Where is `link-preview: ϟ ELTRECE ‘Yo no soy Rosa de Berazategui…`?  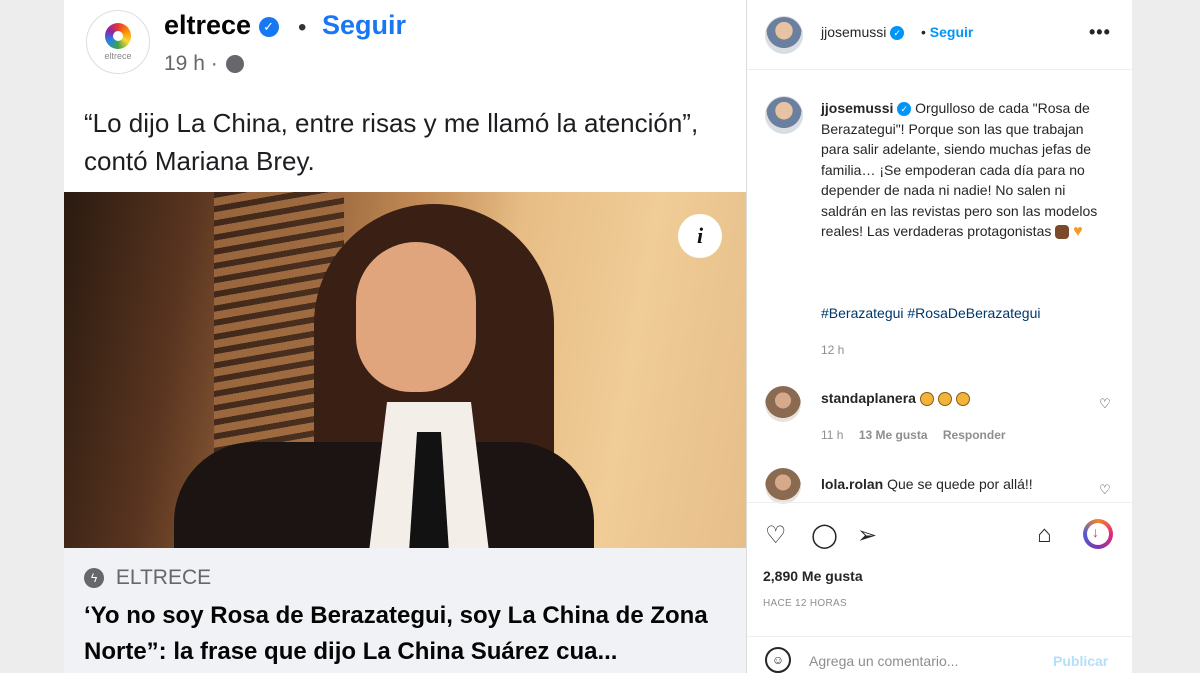
link-preview: ϟ ELTRECE ‘Yo no soy Rosa de Berazategui… is located at coordinates (405, 610).